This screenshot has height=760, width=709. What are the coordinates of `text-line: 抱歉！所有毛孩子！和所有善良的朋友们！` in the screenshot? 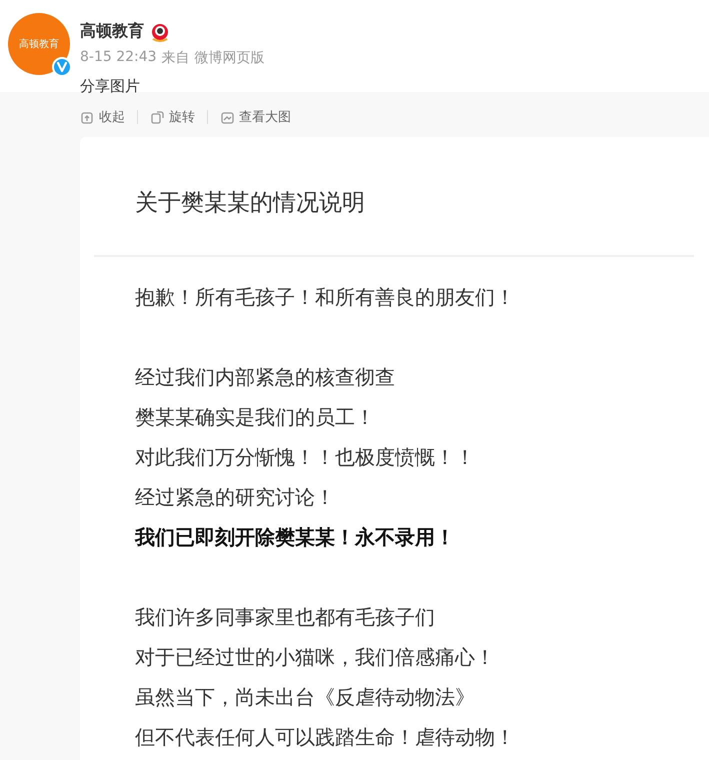 It's located at (325, 297).